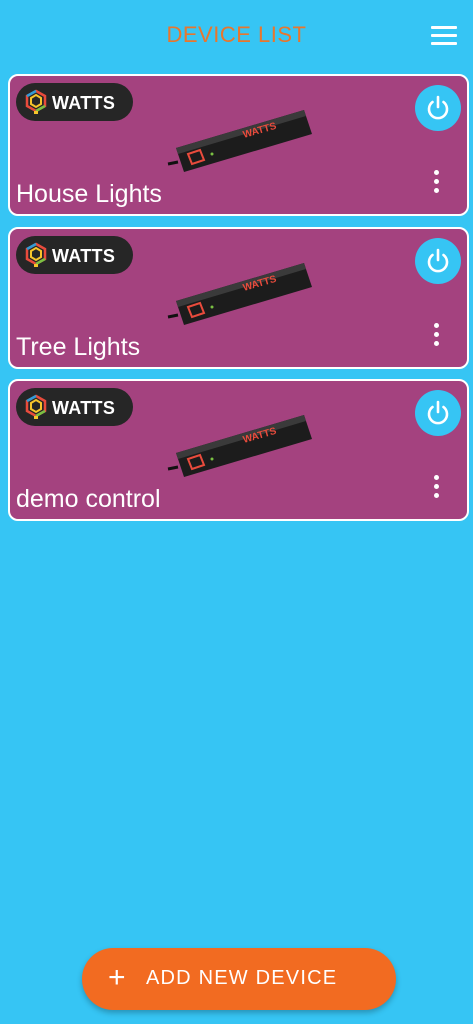 The height and width of the screenshot is (1024, 473). I want to click on plus-icon: +, so click(117, 977).